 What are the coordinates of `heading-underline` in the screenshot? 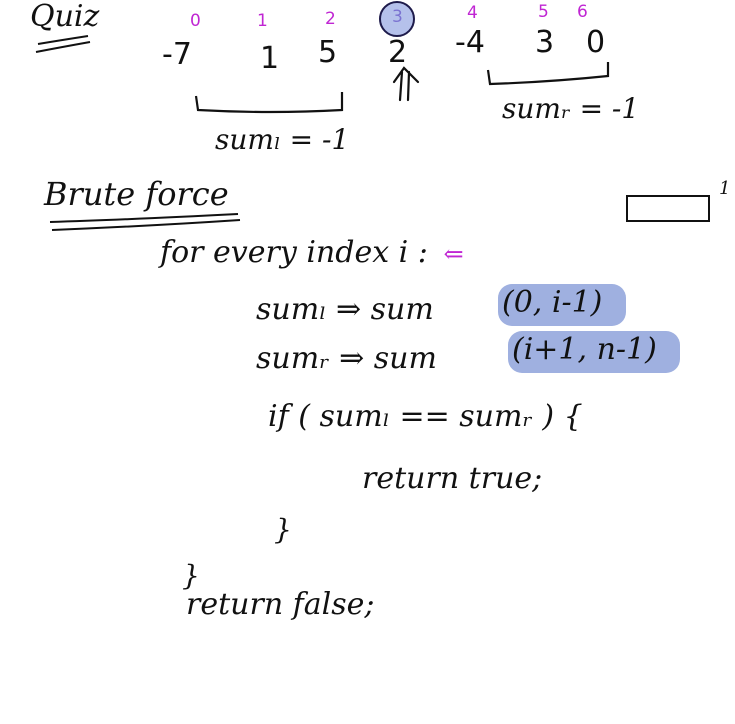 It's located at (145, 222).